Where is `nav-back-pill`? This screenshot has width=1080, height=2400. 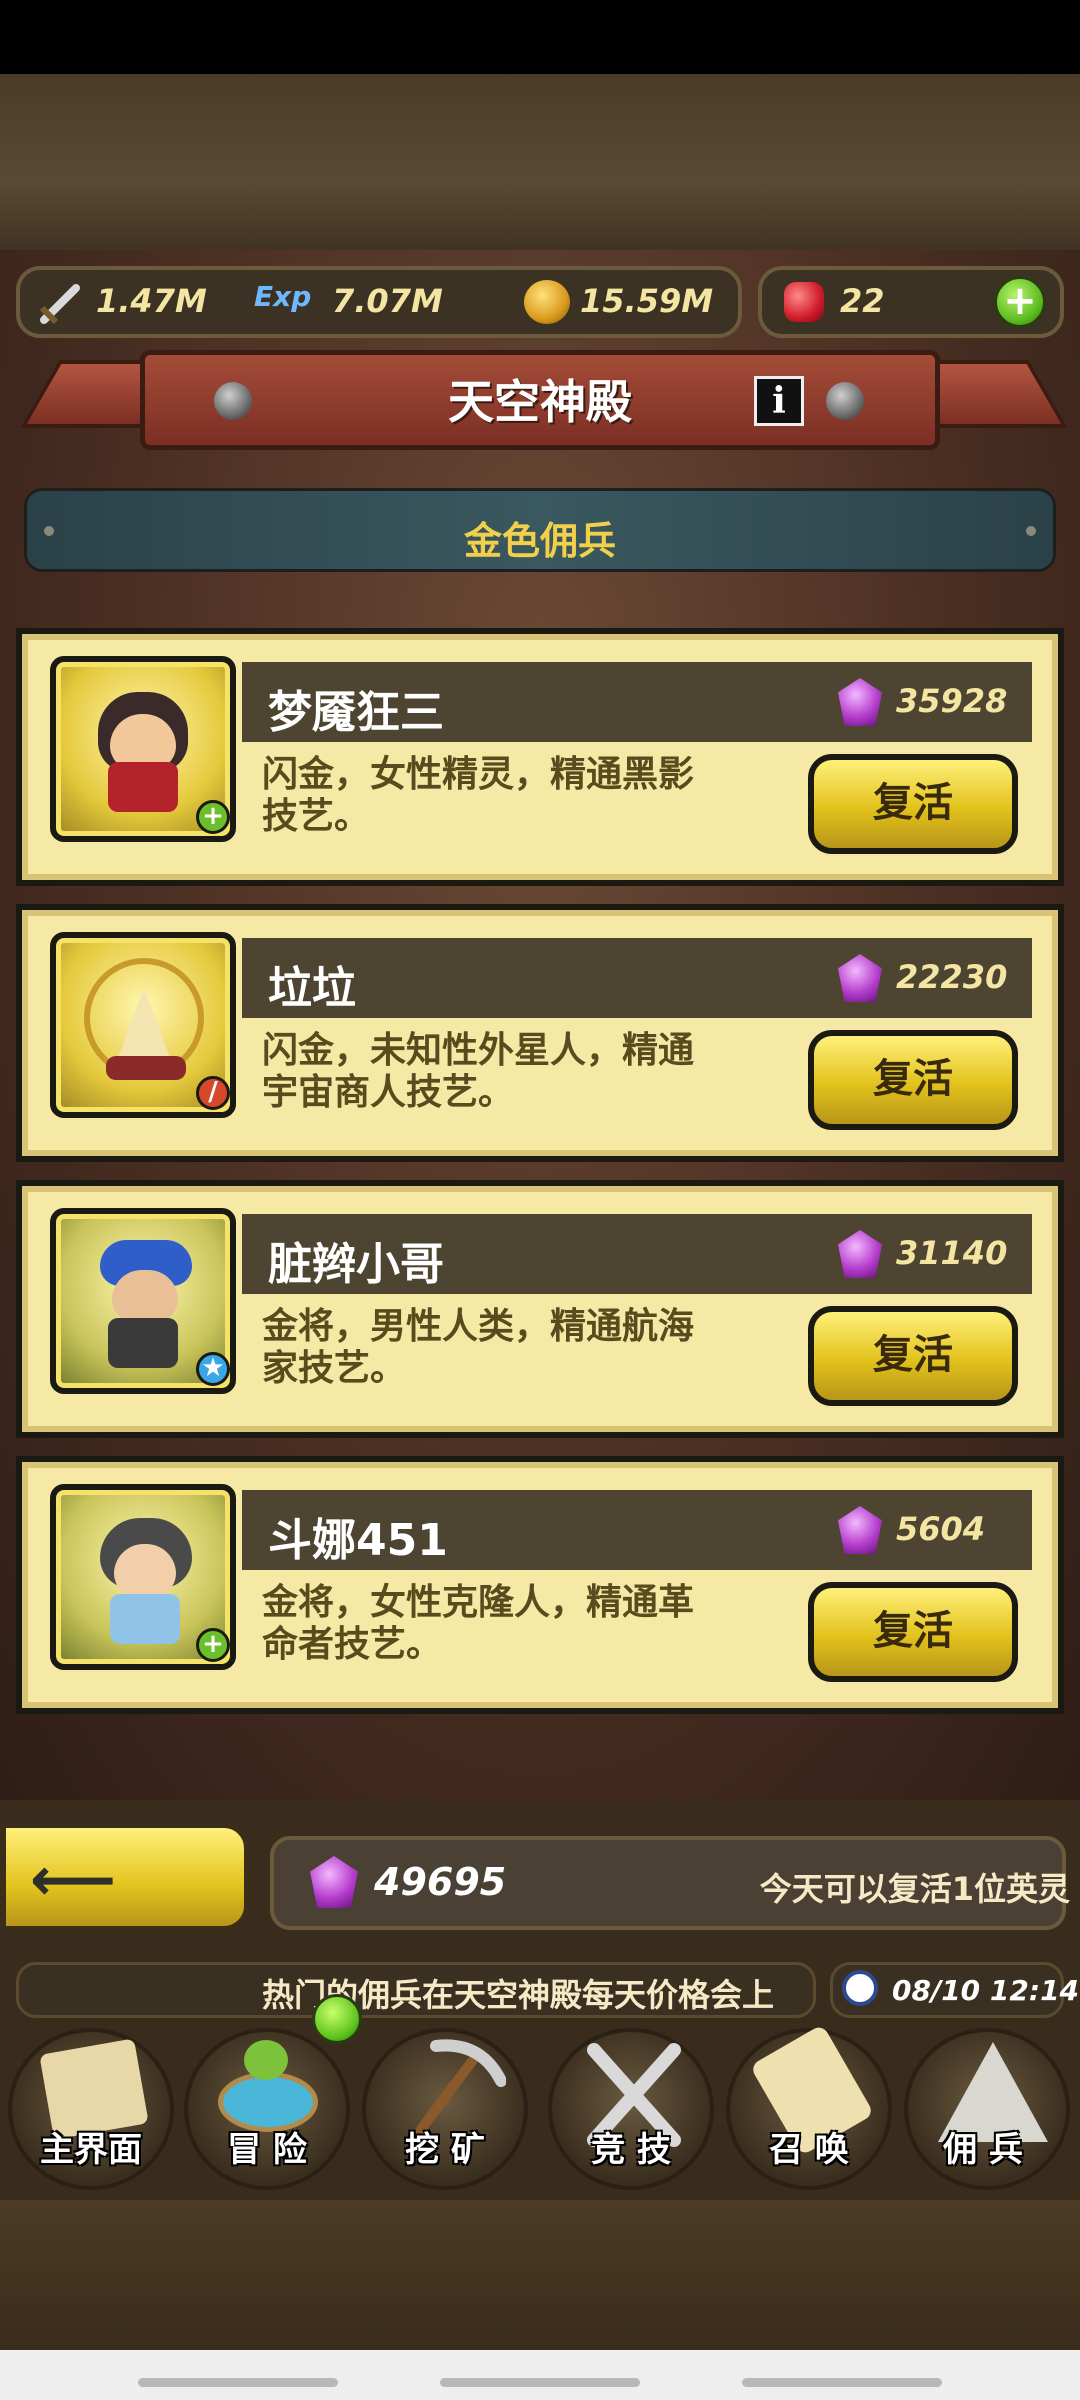
nav-back-pill is located at coordinates (238, 2382).